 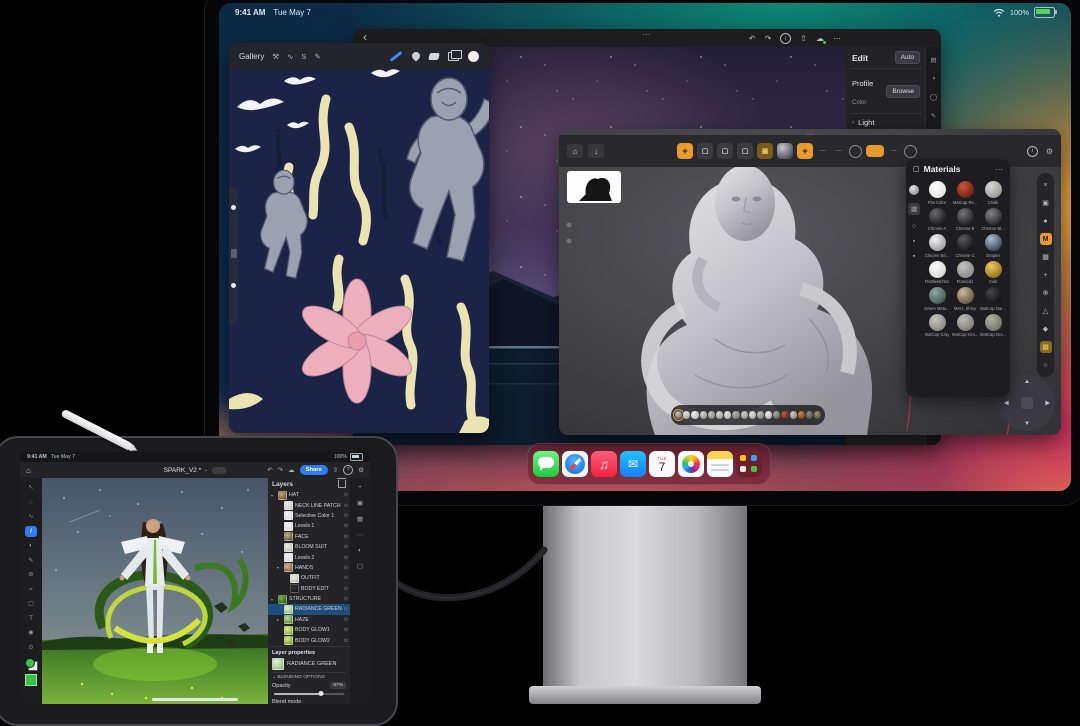 I want to click on auto-button: Auto, so click(x=907, y=57).